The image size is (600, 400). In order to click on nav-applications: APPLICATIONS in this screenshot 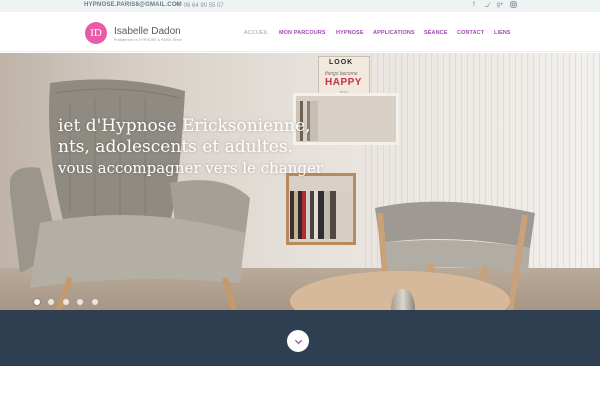, I will do `click(394, 35)`.